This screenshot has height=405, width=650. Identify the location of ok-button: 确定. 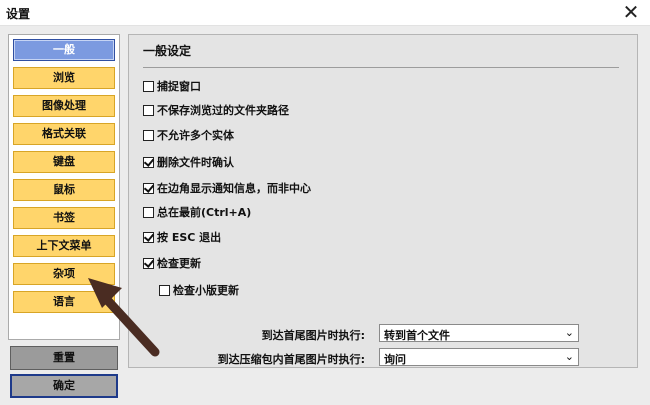
(64, 386).